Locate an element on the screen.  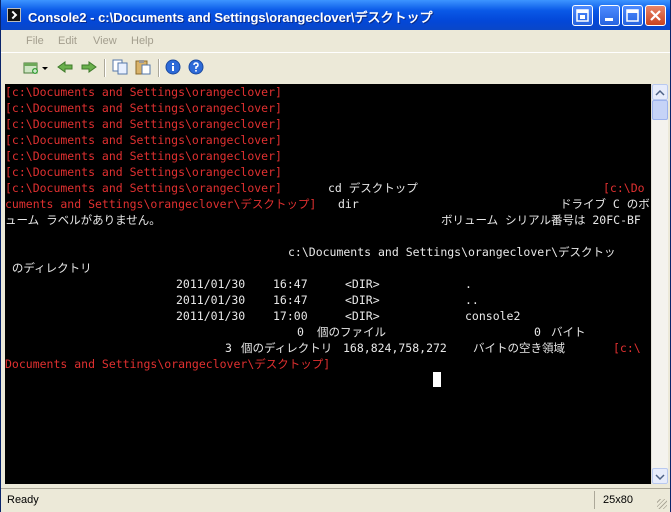
new-tab-dropdown is located at coordinates (45, 67).